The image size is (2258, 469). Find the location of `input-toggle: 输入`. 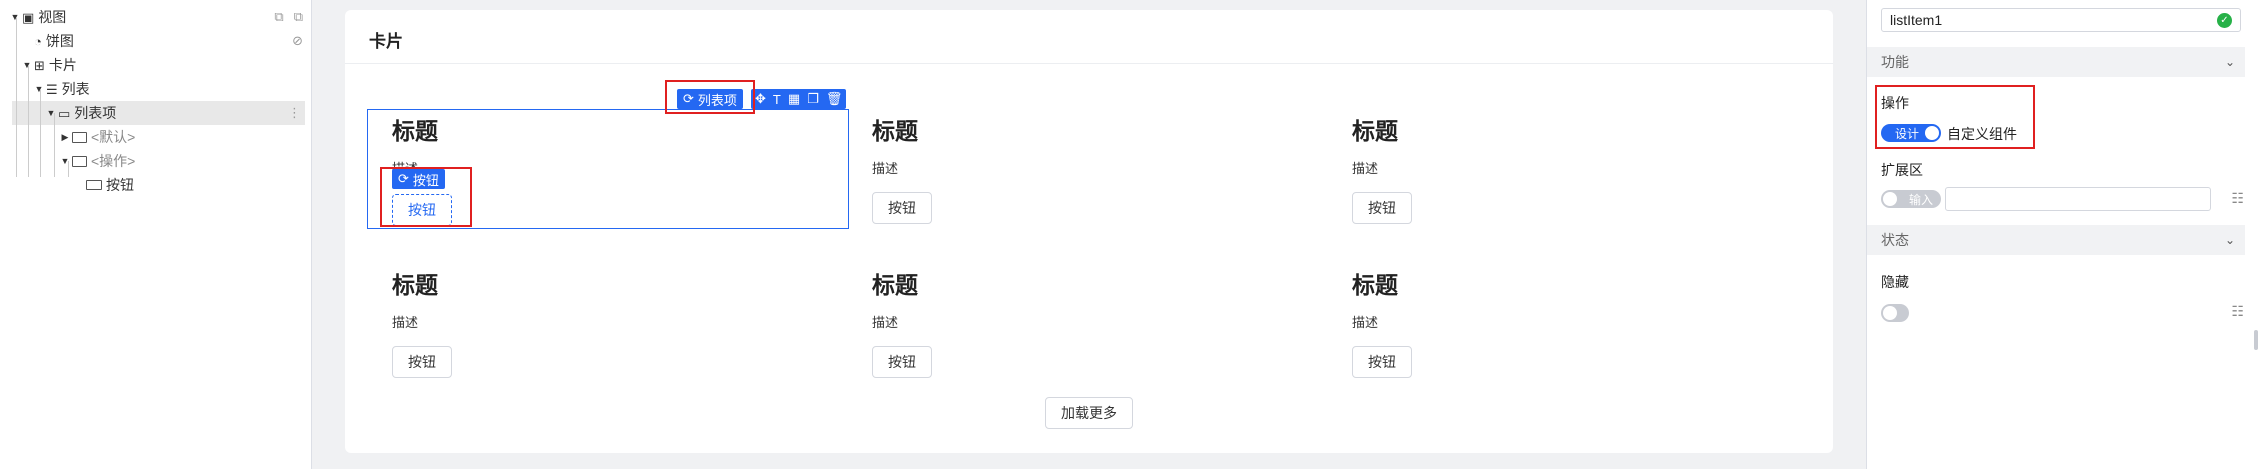

input-toggle: 输入 is located at coordinates (1911, 199).